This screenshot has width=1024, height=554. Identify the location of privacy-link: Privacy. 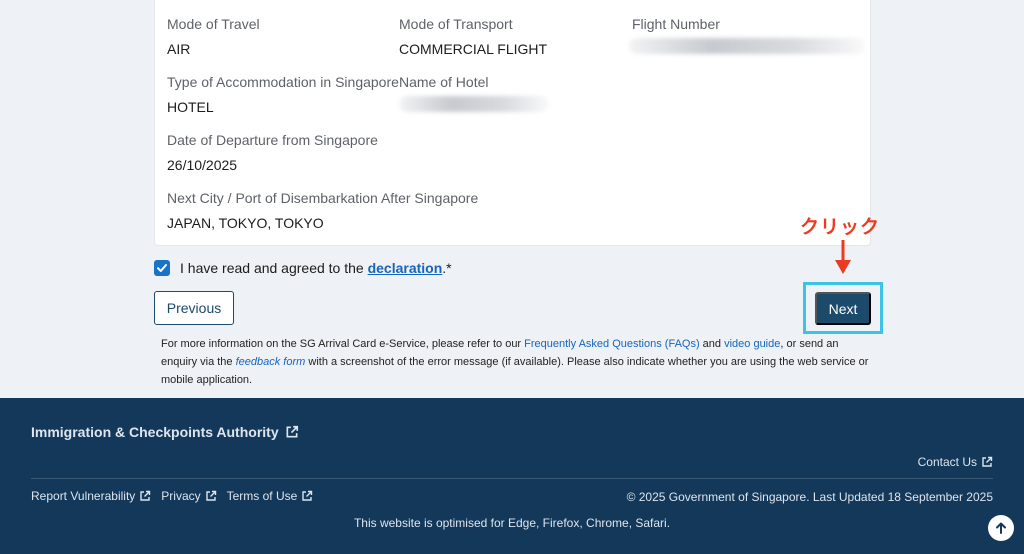
(188, 496).